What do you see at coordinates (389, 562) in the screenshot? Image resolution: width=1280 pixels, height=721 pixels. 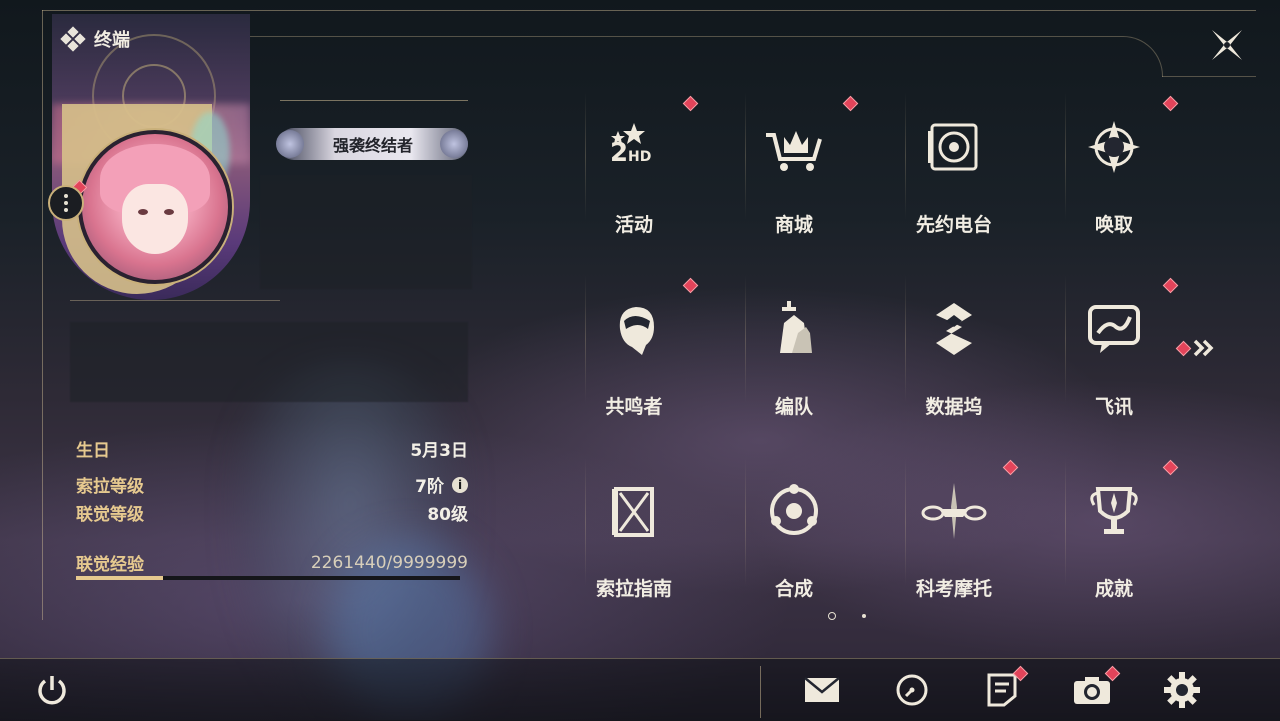 I see `union-exp-value: 2261440/9999999` at bounding box center [389, 562].